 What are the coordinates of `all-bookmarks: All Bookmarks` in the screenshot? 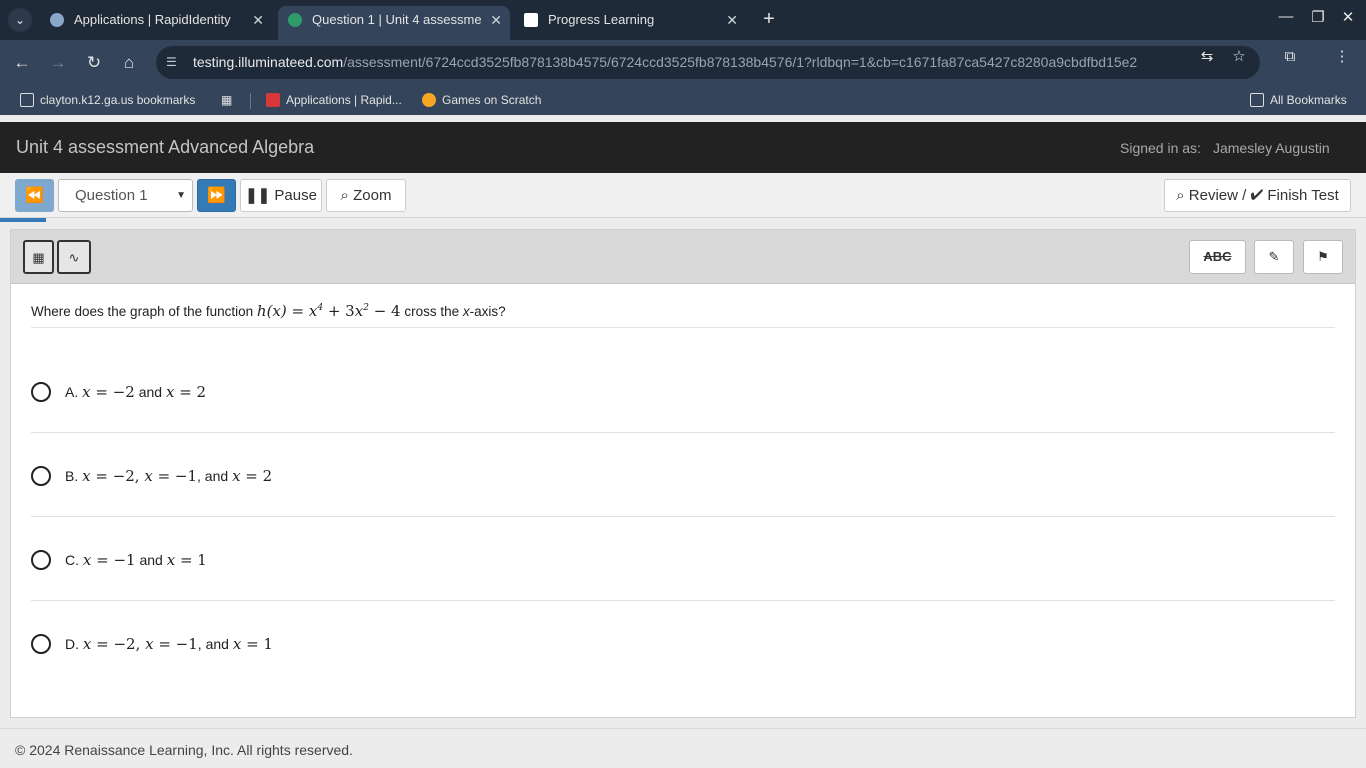 It's located at (1298, 100).